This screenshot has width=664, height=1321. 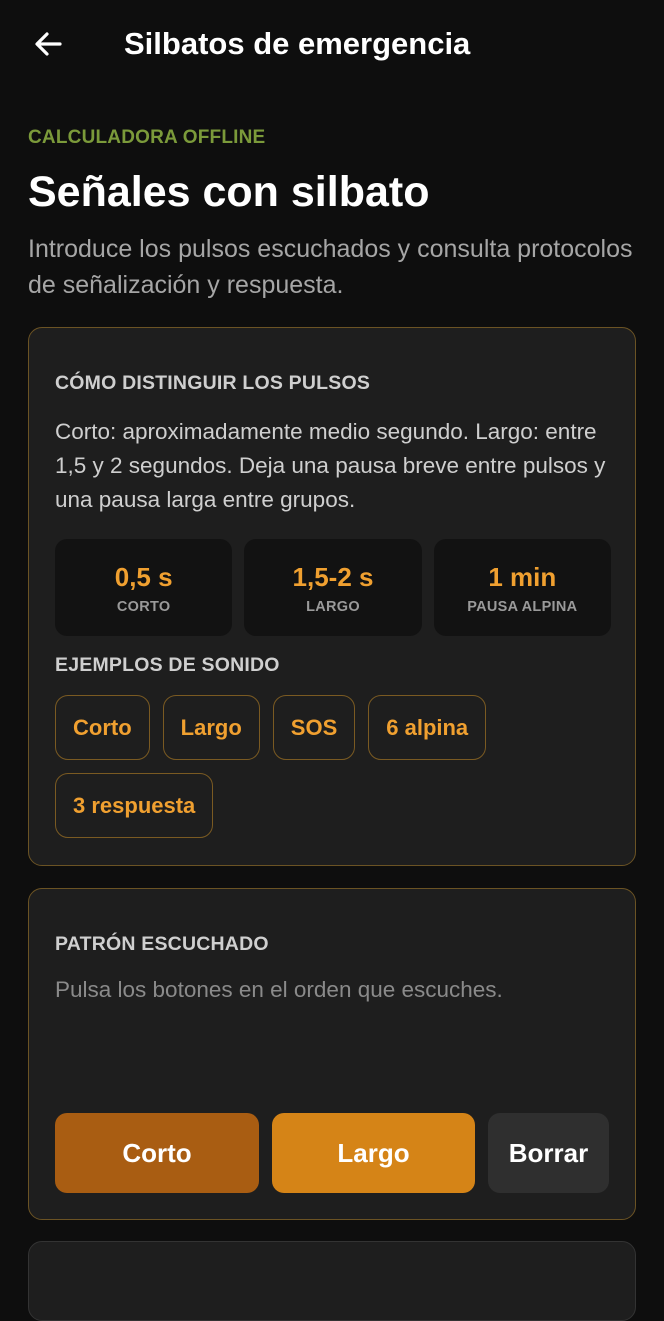 I want to click on example-chip-long: Largo, so click(x=211, y=727).